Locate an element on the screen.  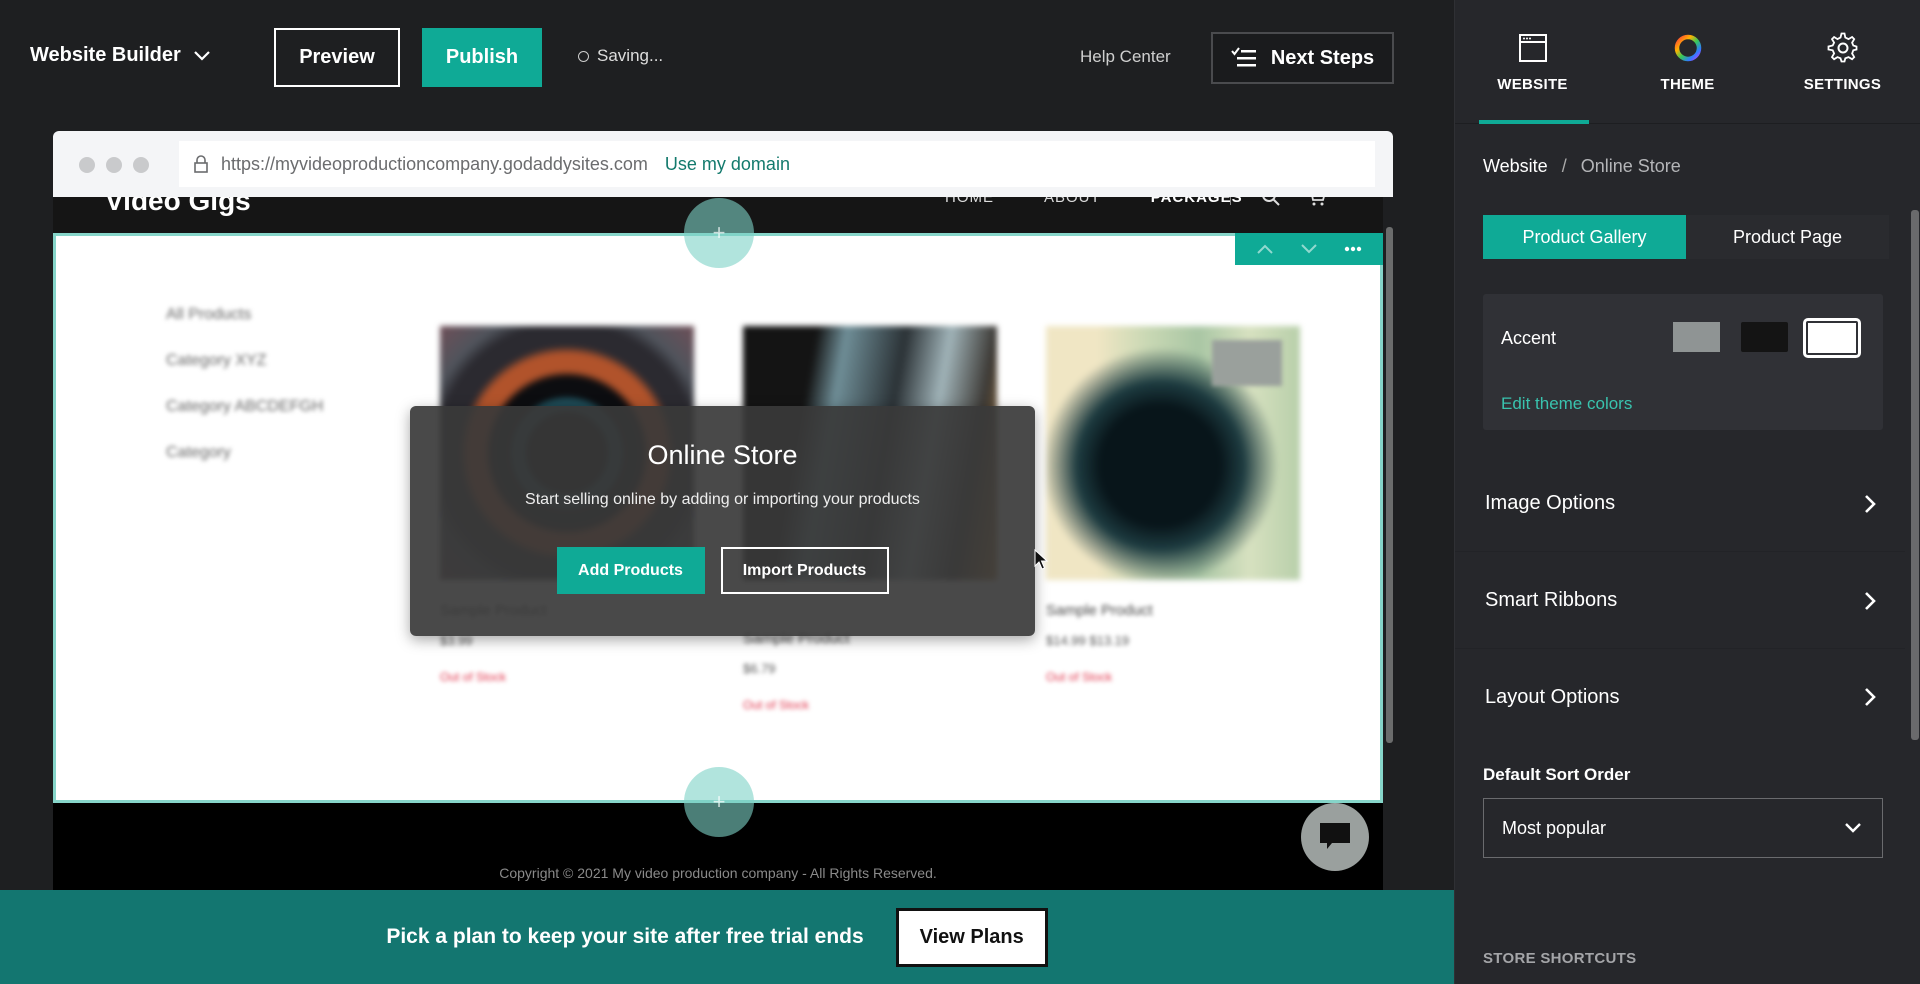
product-name: Sample Product is located at coordinates (1099, 610).